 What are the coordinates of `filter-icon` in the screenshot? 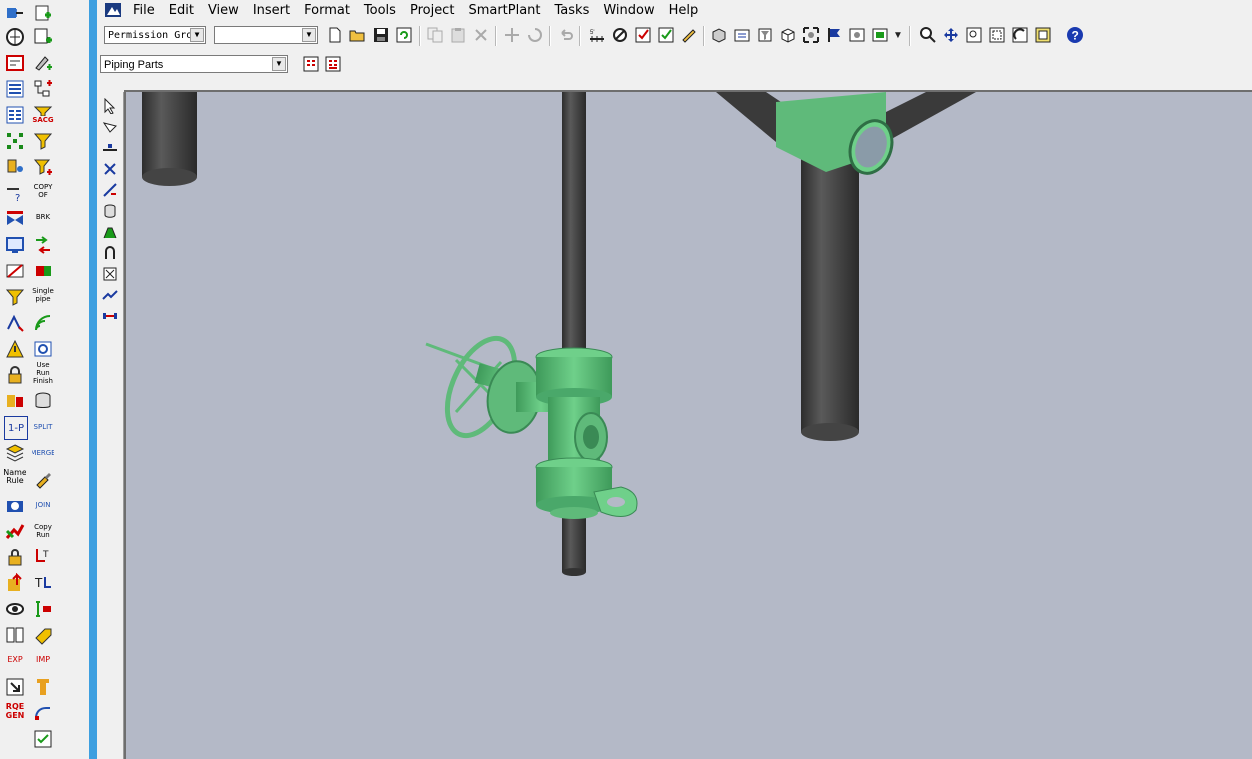 It's located at (43, 141).